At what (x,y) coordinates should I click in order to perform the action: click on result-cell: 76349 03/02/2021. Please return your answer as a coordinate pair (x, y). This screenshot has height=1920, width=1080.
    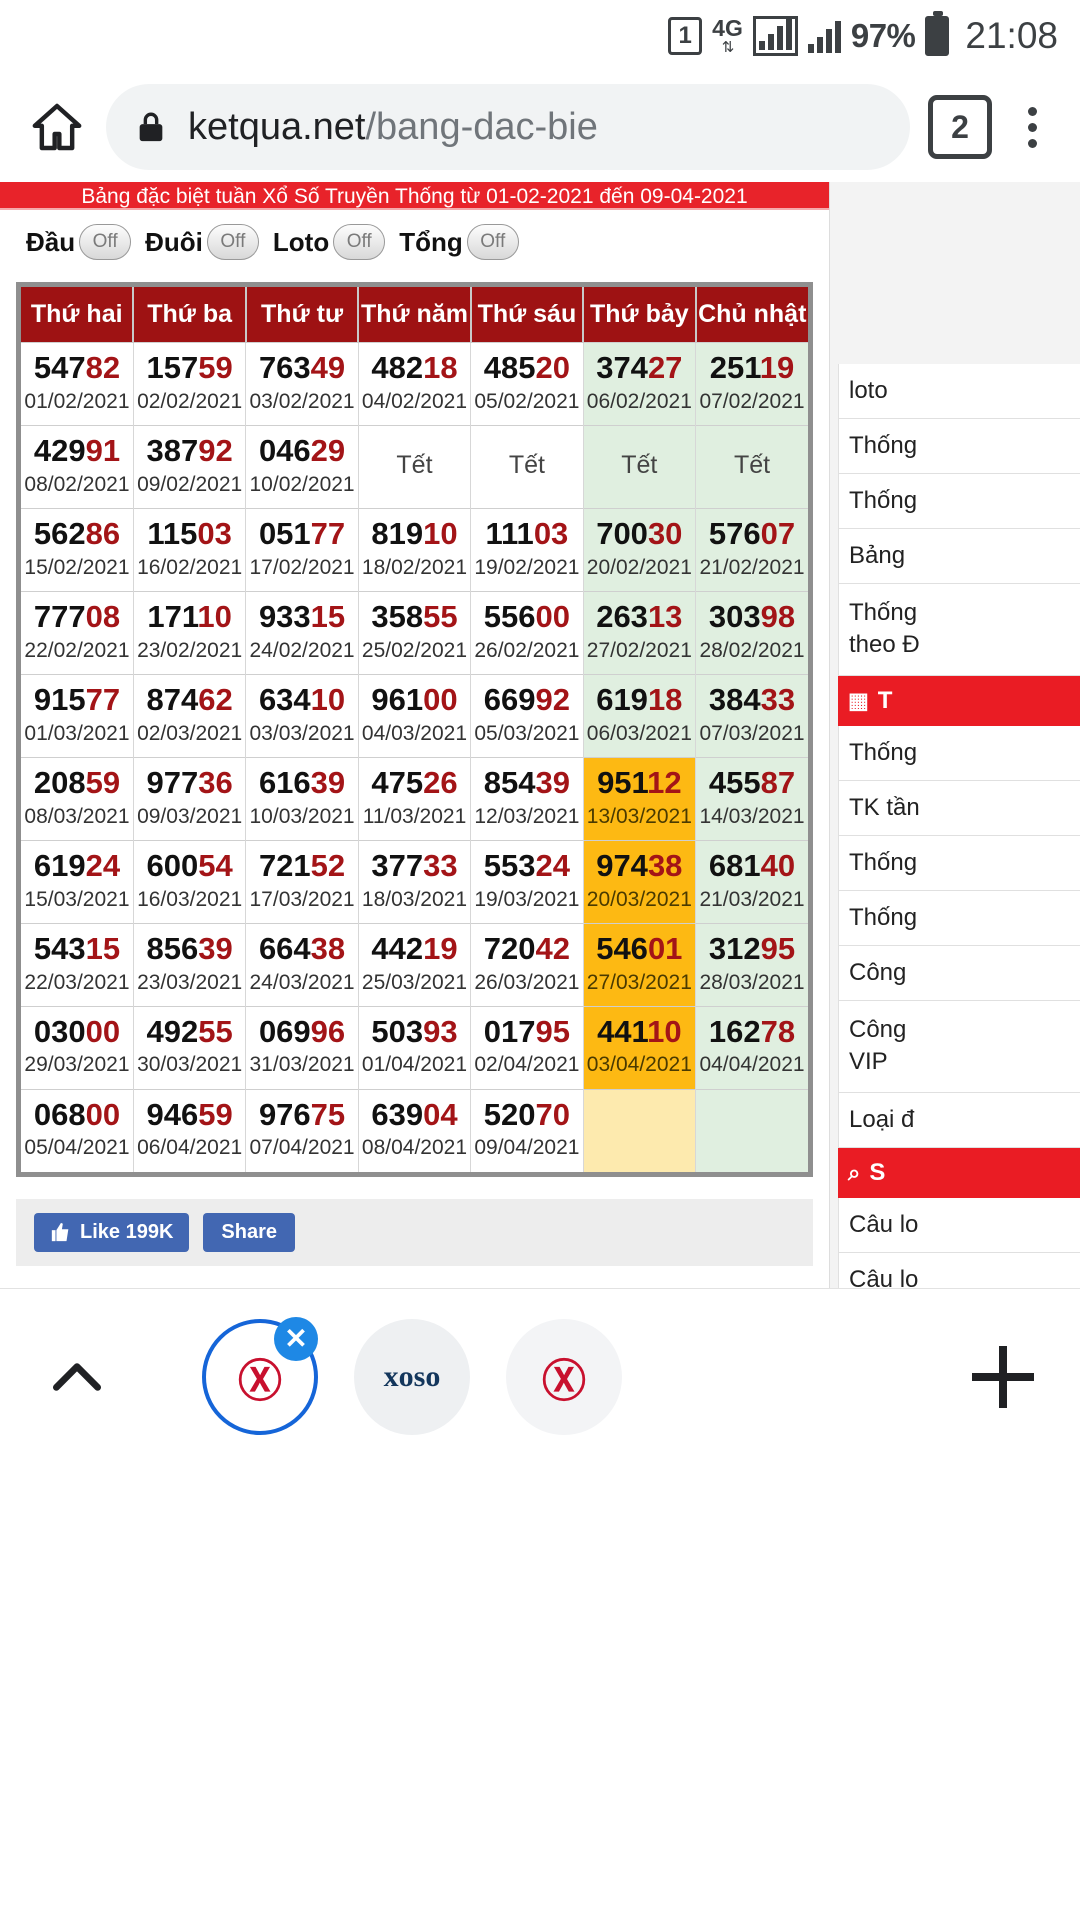
    Looking at the image, I should click on (302, 384).